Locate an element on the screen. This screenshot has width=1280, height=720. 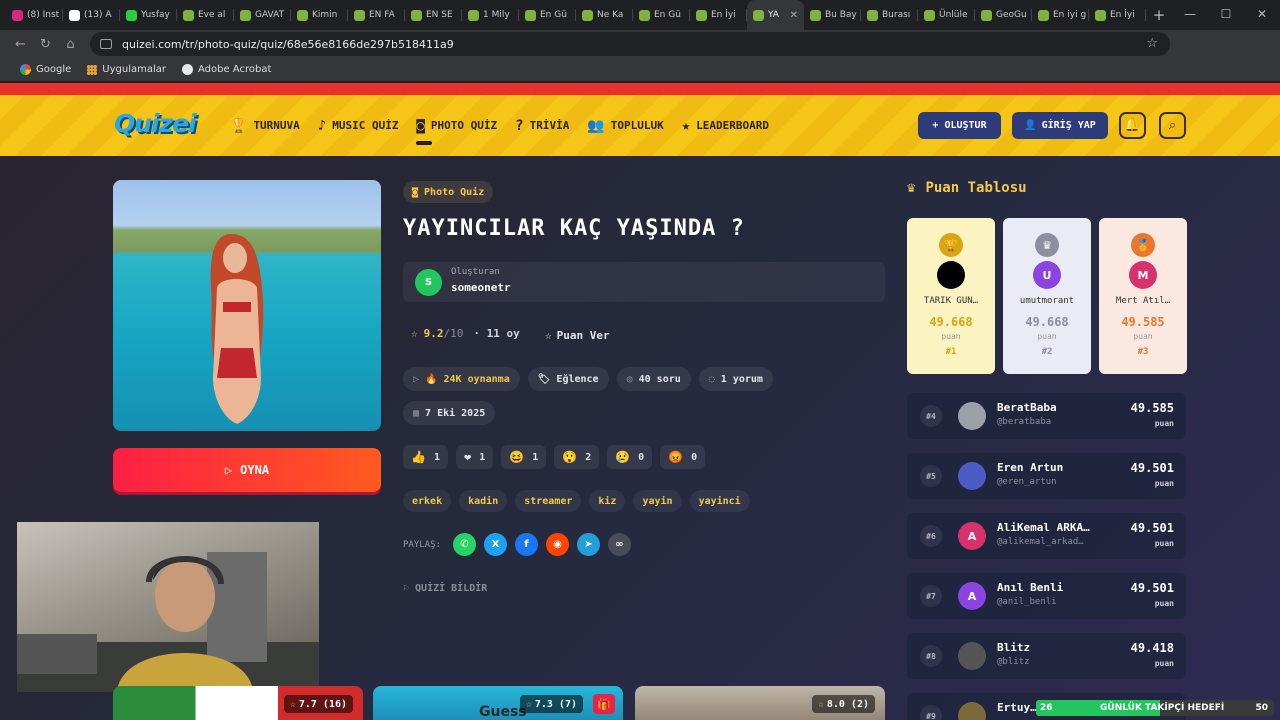
quiz-cover-image is located at coordinates (247, 305).